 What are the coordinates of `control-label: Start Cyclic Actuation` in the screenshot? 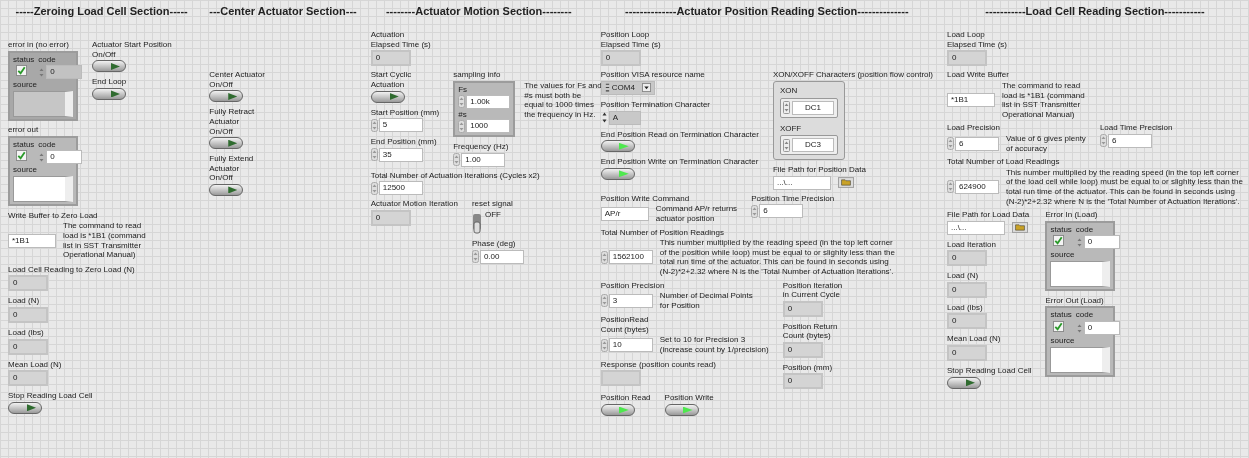 It's located at (391, 80).